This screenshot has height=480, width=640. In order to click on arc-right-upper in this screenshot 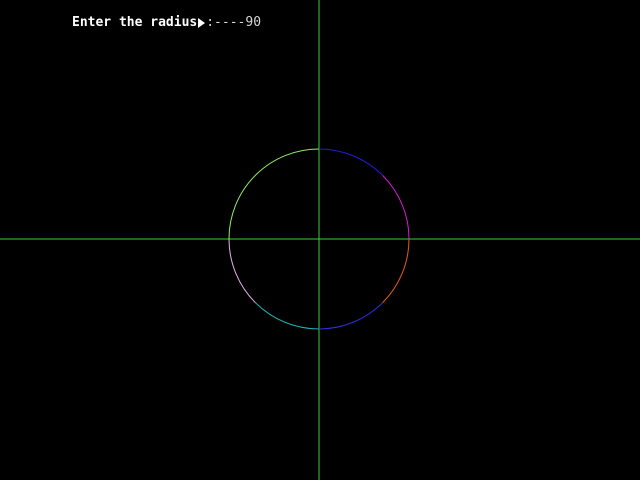, I will do `click(396, 207)`.